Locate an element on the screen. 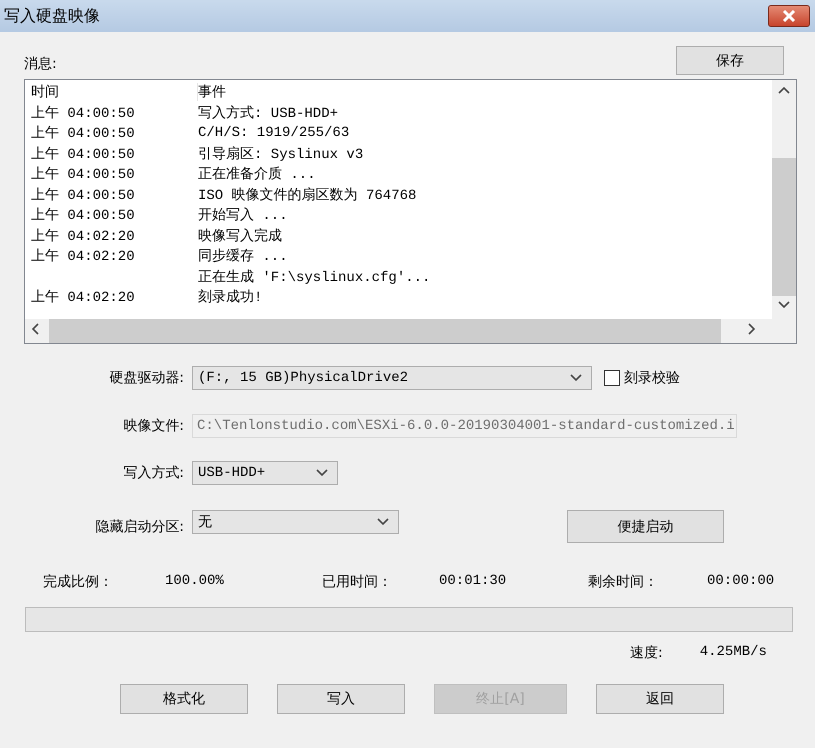  scroll-thumb is located at coordinates (784, 227).